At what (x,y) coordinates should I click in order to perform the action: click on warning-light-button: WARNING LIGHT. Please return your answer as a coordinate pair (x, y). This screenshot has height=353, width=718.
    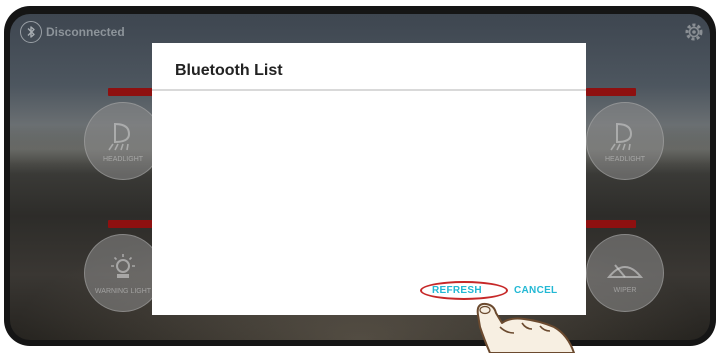
    Looking at the image, I should click on (123, 273).